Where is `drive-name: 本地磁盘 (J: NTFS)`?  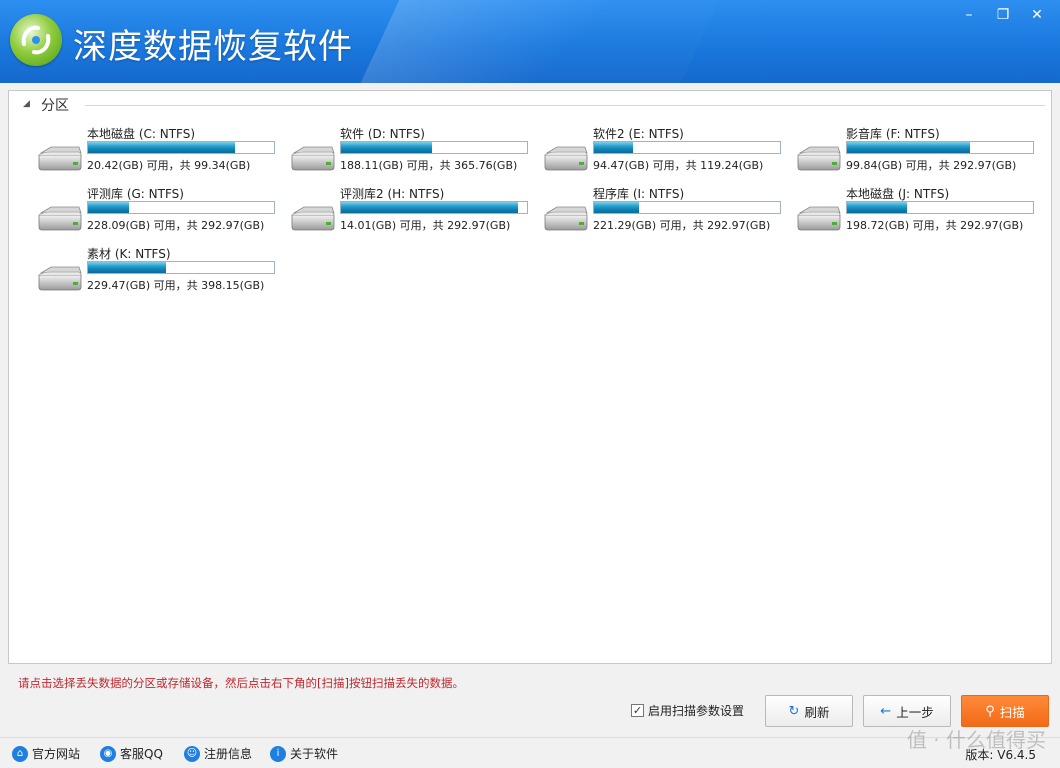 drive-name: 本地磁盘 (J: NTFS) is located at coordinates (898, 194).